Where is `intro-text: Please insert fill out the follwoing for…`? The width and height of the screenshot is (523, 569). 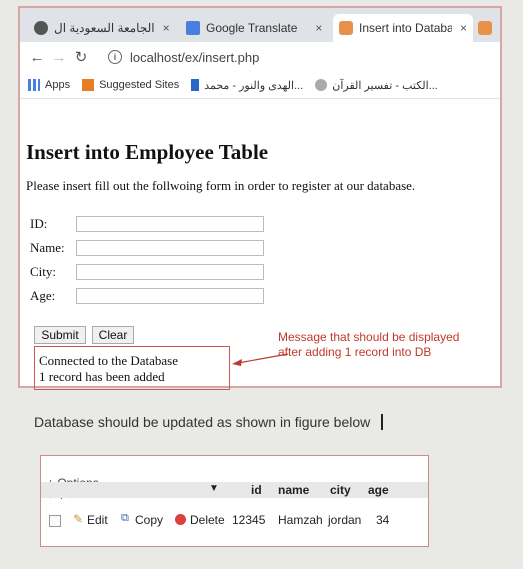
intro-text: Please insert fill out the follwoing for… is located at coordinates (221, 185).